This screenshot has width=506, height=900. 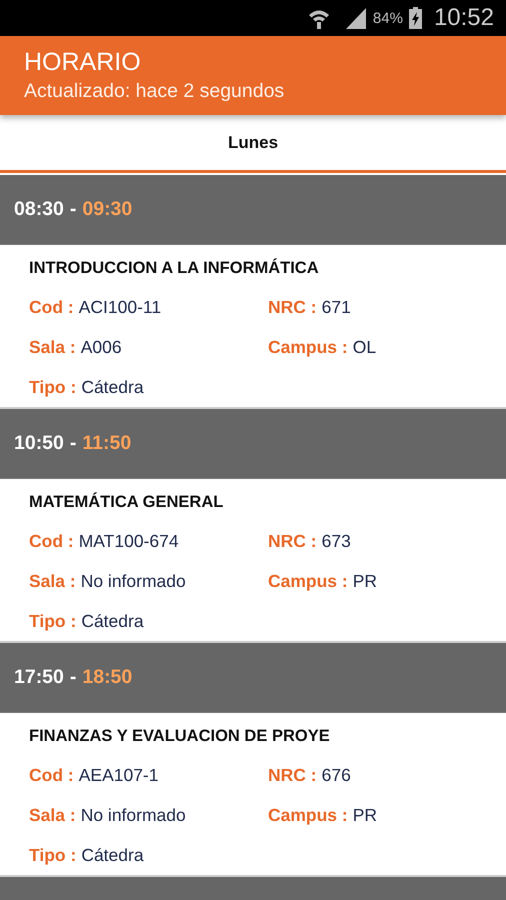 What do you see at coordinates (336, 775) in the screenshot?
I see `field-value: 676` at bounding box center [336, 775].